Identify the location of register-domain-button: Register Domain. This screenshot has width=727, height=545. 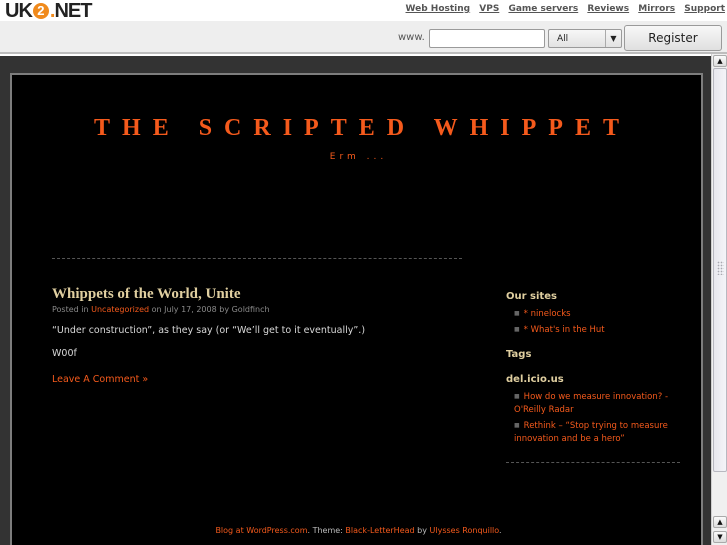
(673, 47).